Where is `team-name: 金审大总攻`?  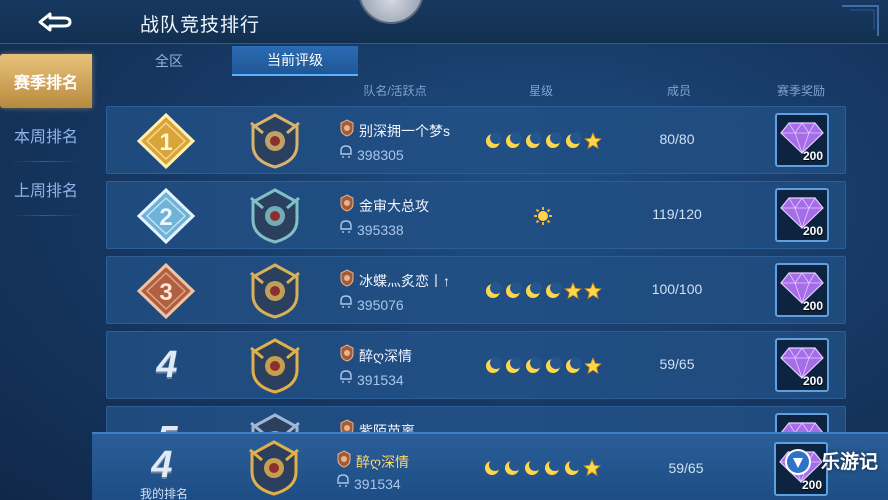 team-name: 金审大总攻 is located at coordinates (394, 205).